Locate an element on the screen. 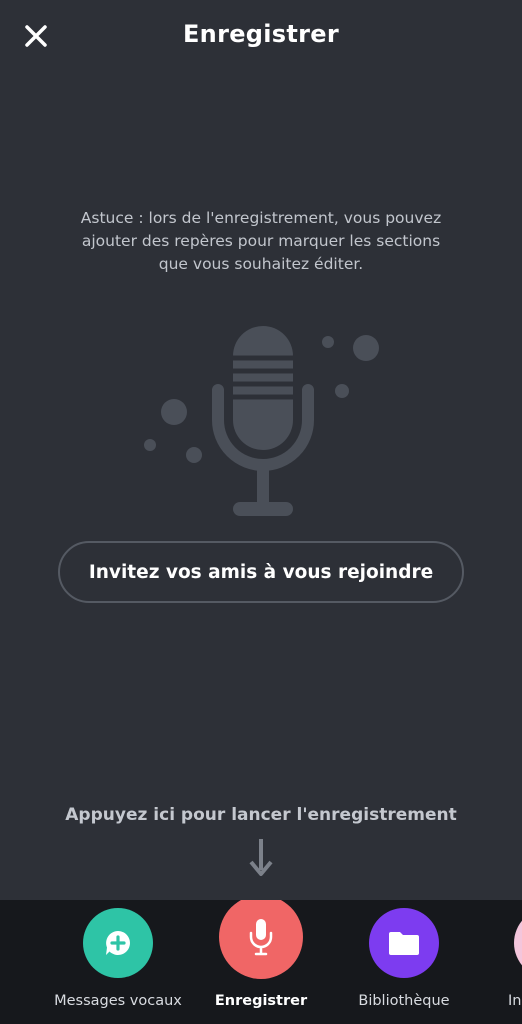 The height and width of the screenshot is (1024, 522). tab-label-partial: In is located at coordinates (515, 1001).